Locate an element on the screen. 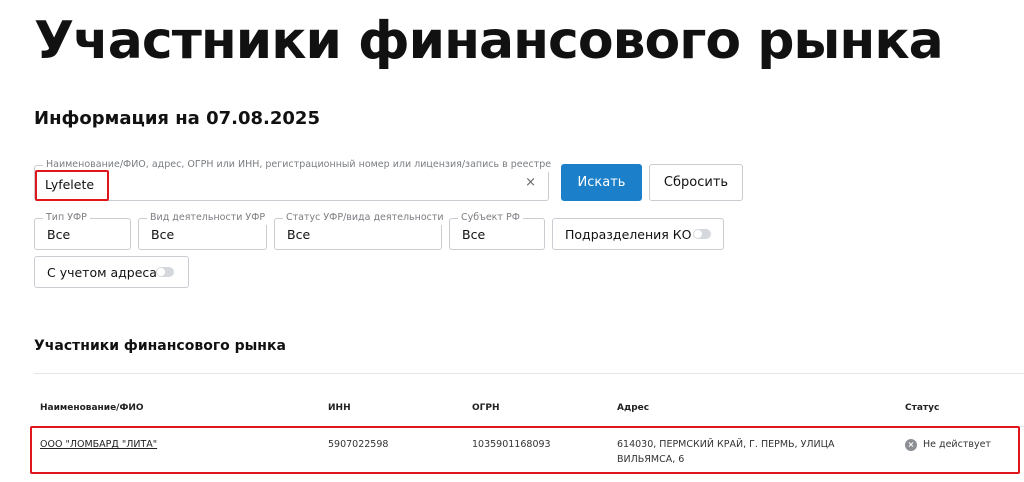 The height and width of the screenshot is (482, 1024). ufr-type-value: Все is located at coordinates (59, 234).